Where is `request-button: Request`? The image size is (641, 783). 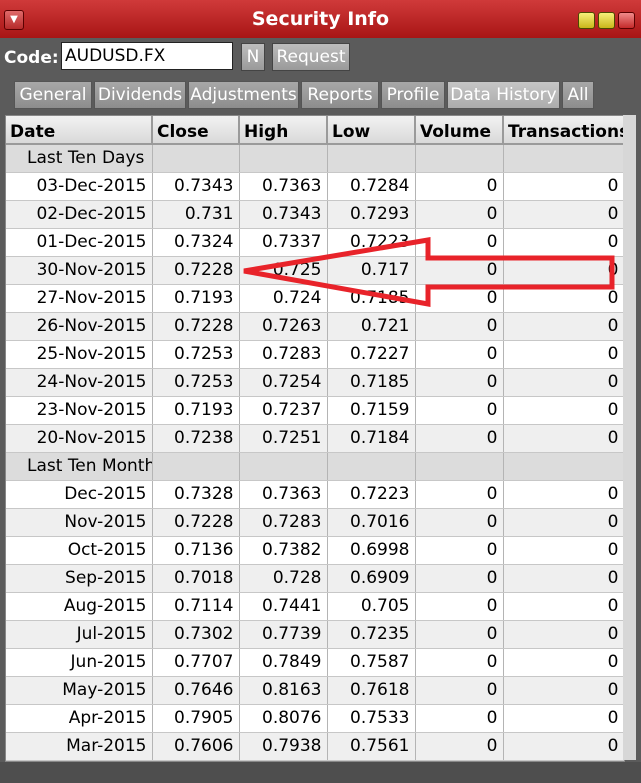
request-button: Request is located at coordinates (311, 57).